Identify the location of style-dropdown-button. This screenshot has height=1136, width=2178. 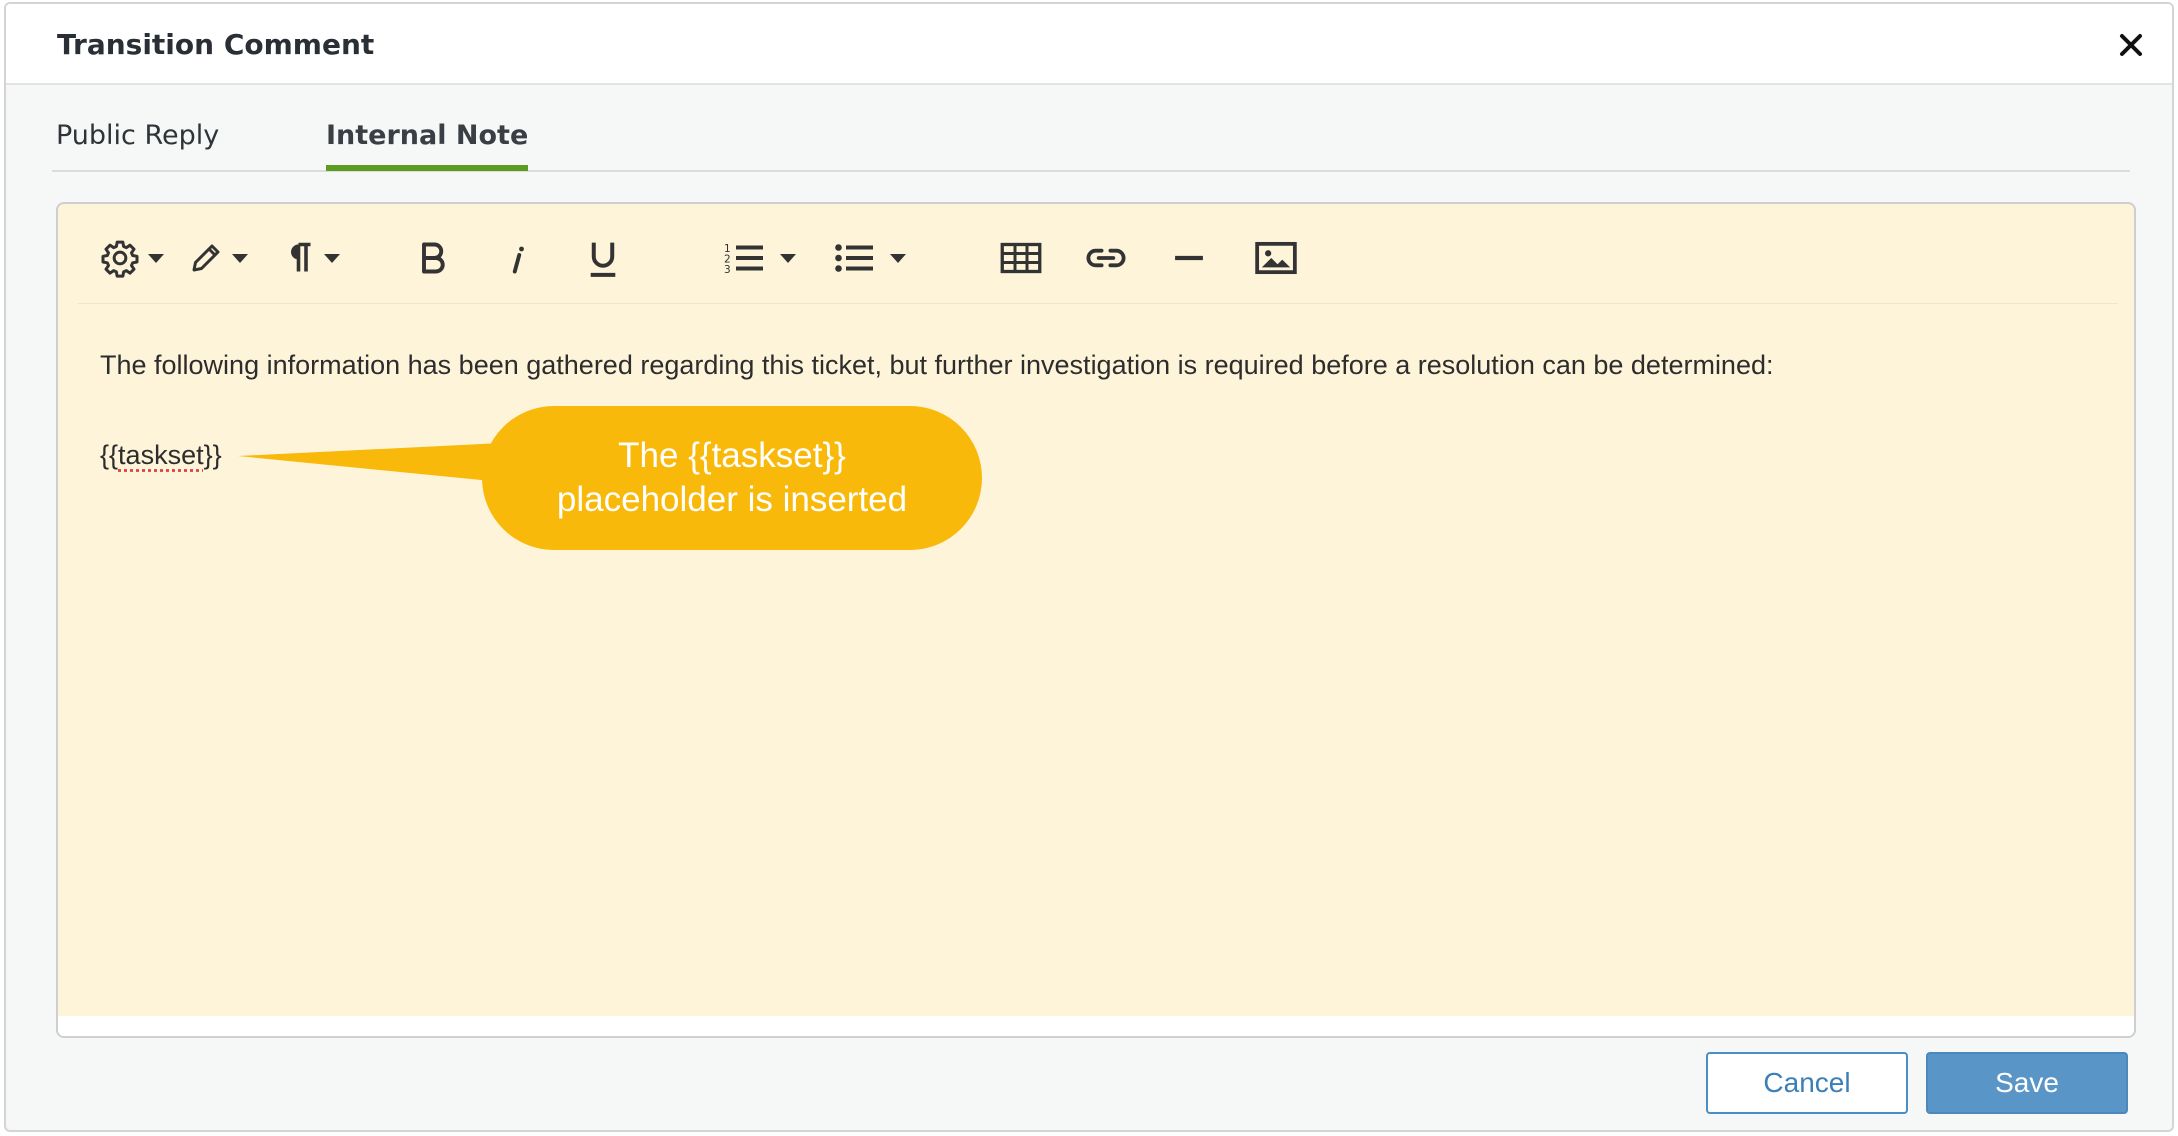
(218, 258).